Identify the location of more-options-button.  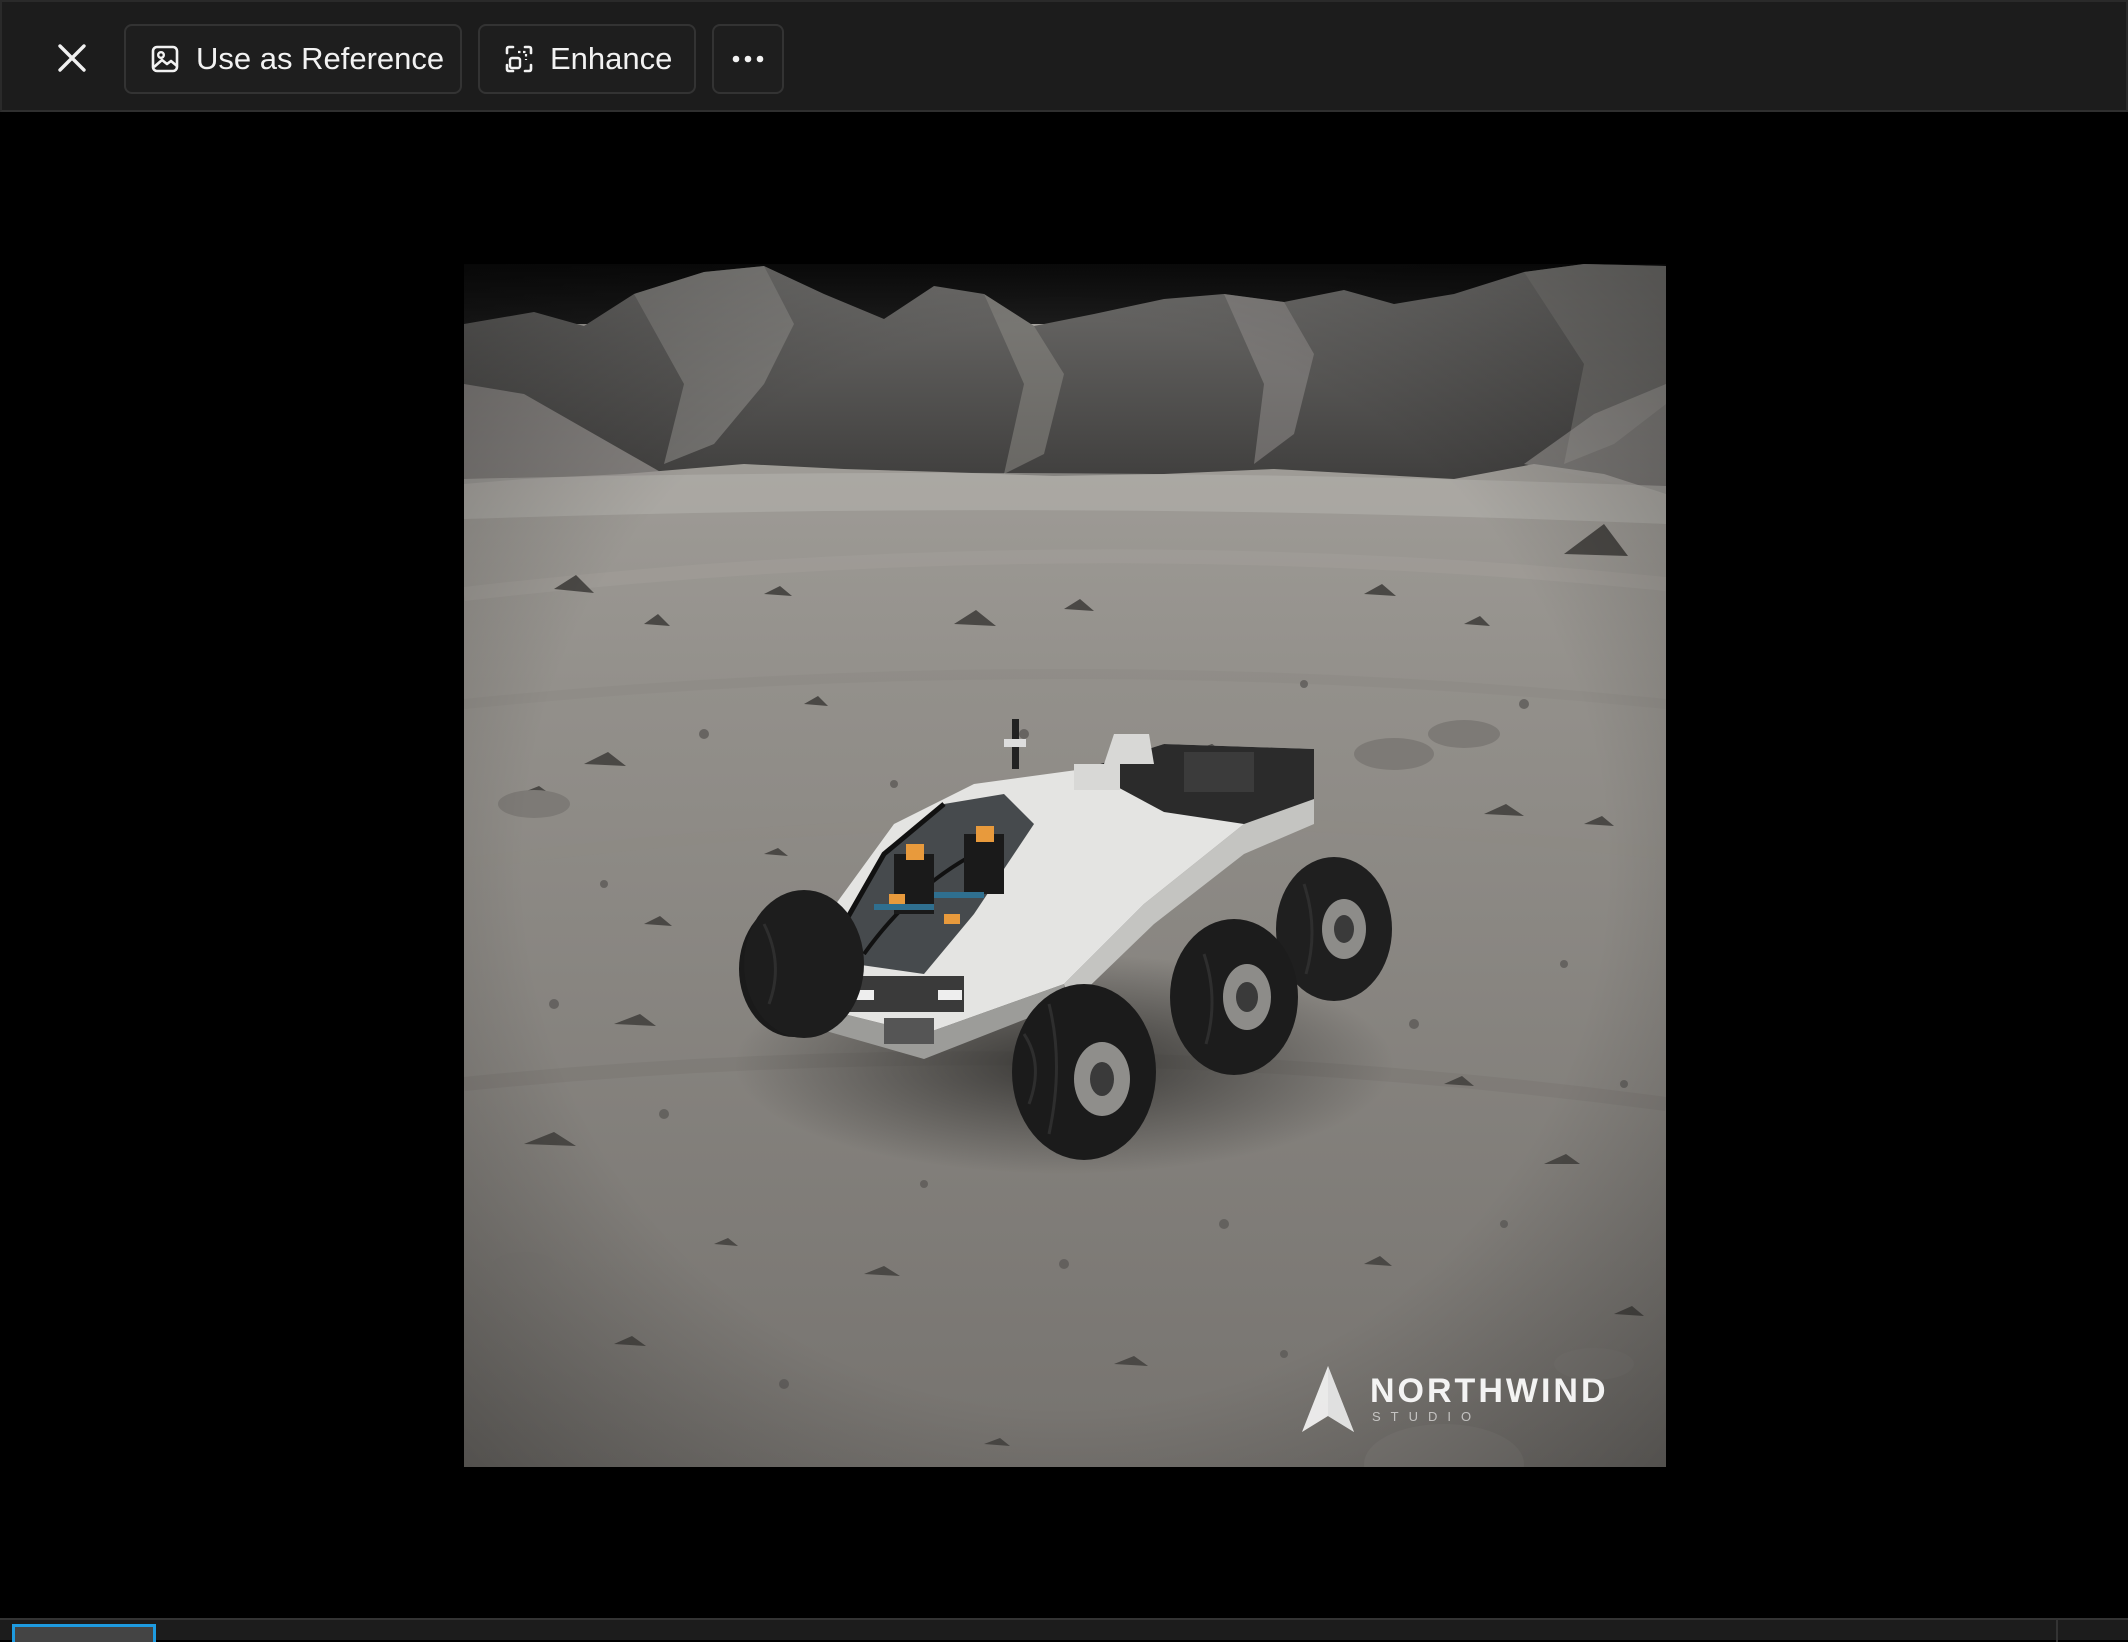
(748, 59).